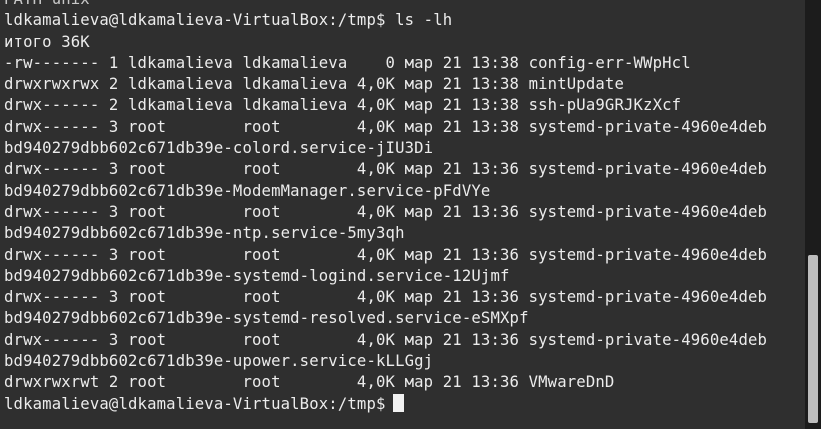  I want to click on terminal-prompt-line: ldkamalieva@ldkamalieva-VirtualBox:/tmp$, so click(385, 404).